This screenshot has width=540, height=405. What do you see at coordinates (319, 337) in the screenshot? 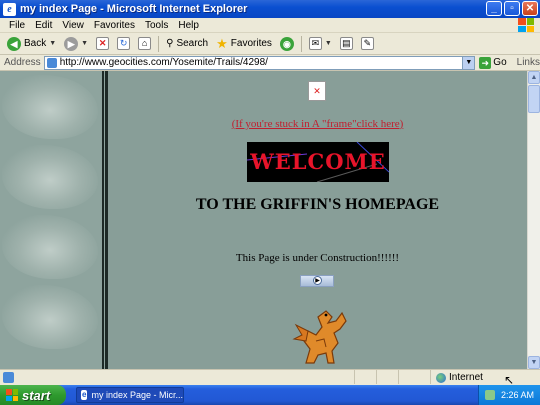
I see `griffin-image` at bounding box center [319, 337].